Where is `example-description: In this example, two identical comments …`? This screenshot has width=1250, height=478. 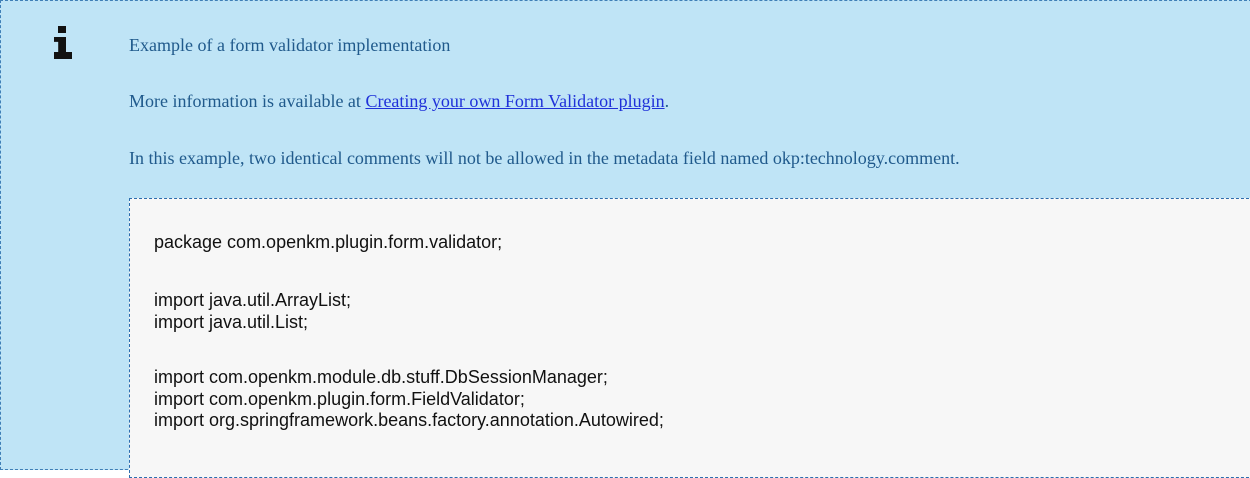
example-description: In this example, two identical comments … is located at coordinates (544, 158).